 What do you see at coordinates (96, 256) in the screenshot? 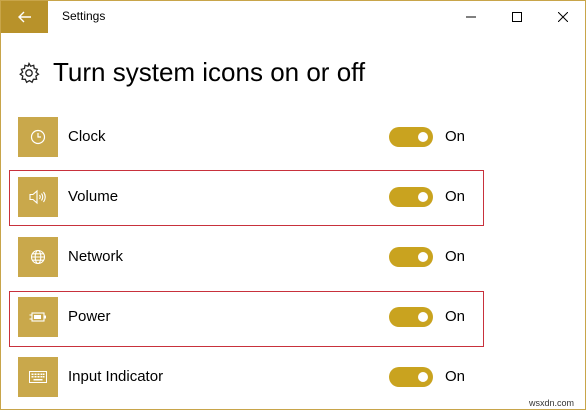
I see `setting-label: Network` at bounding box center [96, 256].